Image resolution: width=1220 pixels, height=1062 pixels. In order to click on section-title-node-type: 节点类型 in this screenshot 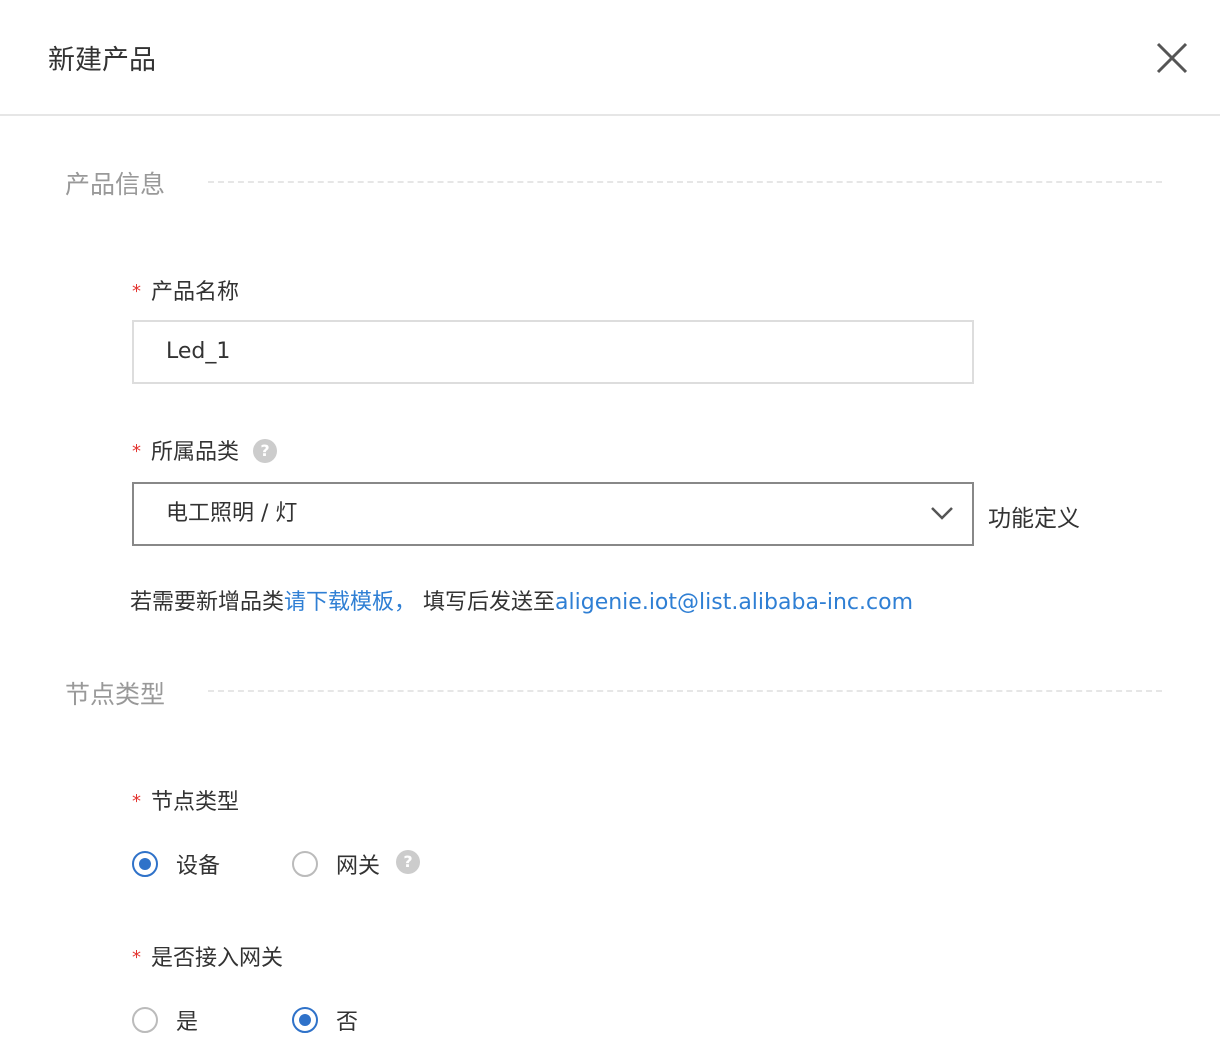, I will do `click(115, 694)`.